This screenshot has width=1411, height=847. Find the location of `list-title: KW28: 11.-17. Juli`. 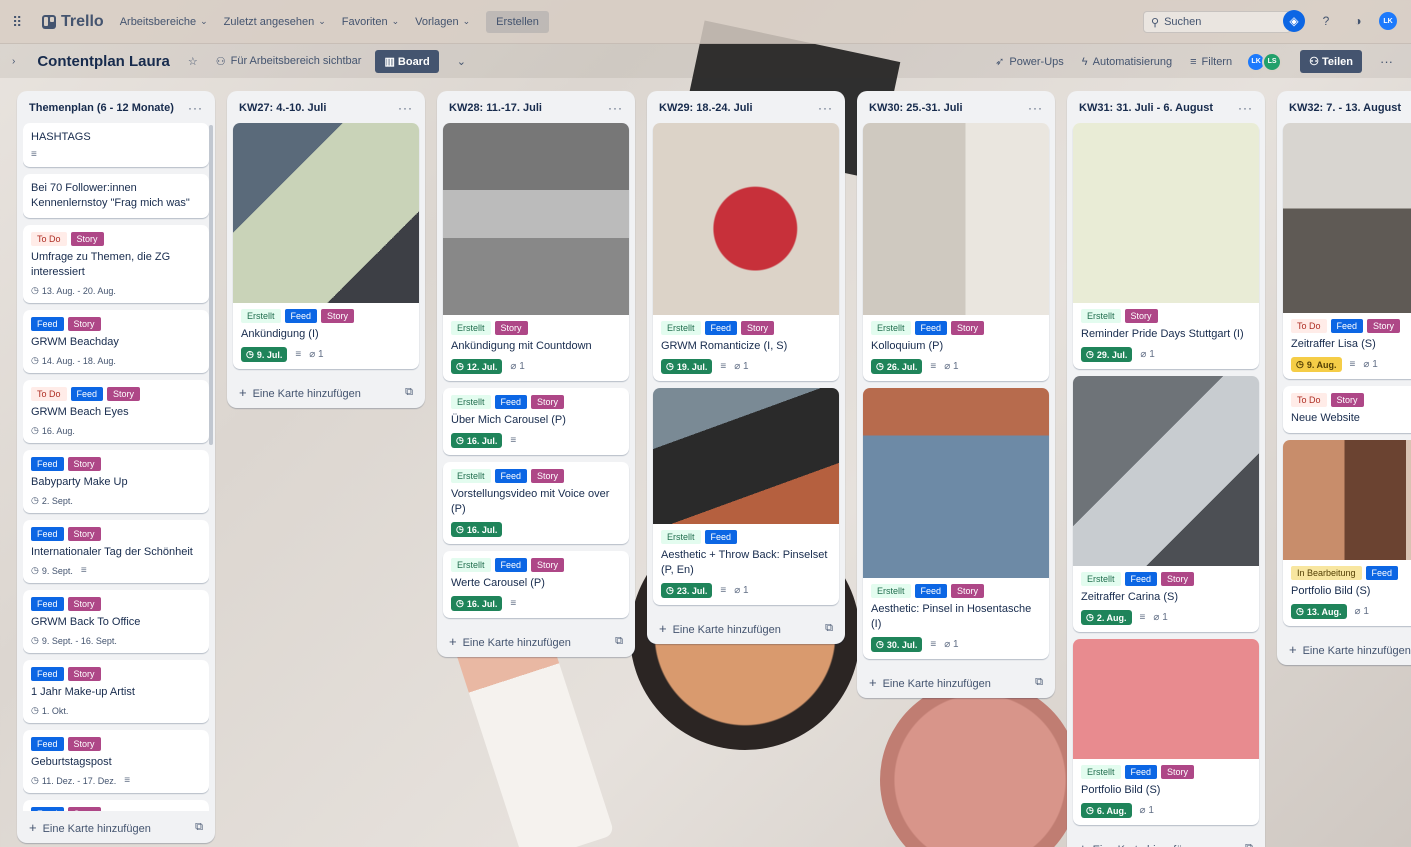

list-title: KW28: 11.-17. Juli is located at coordinates (495, 108).